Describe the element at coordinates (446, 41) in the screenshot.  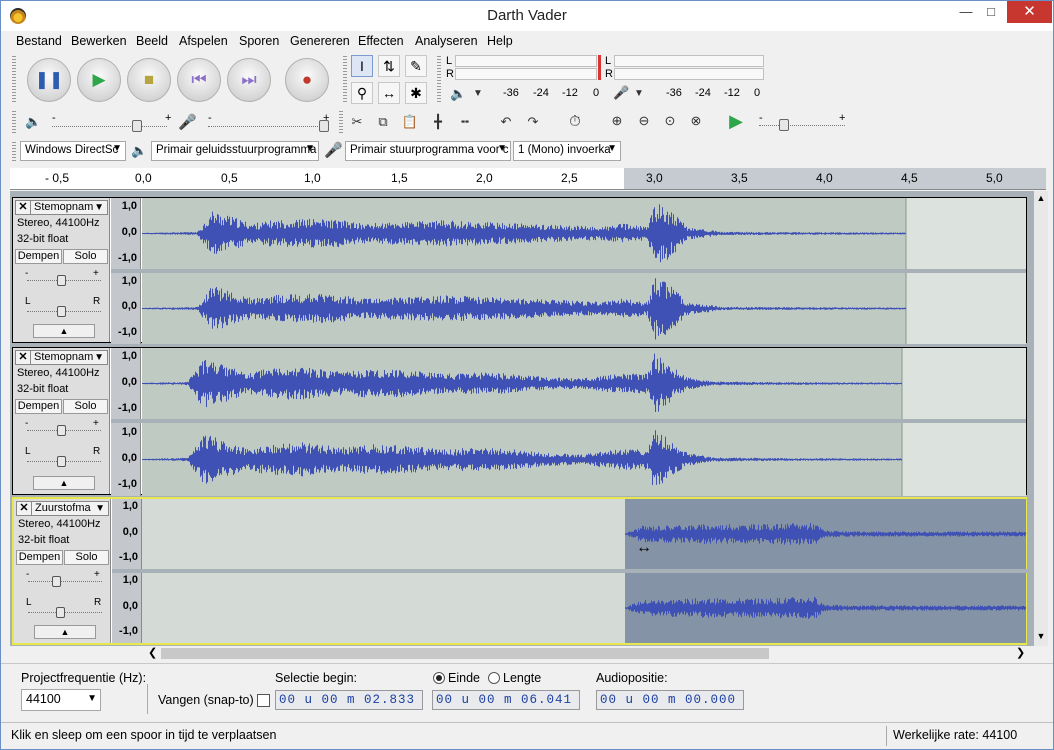
I see `menu-analyseren: Analyseren` at that location.